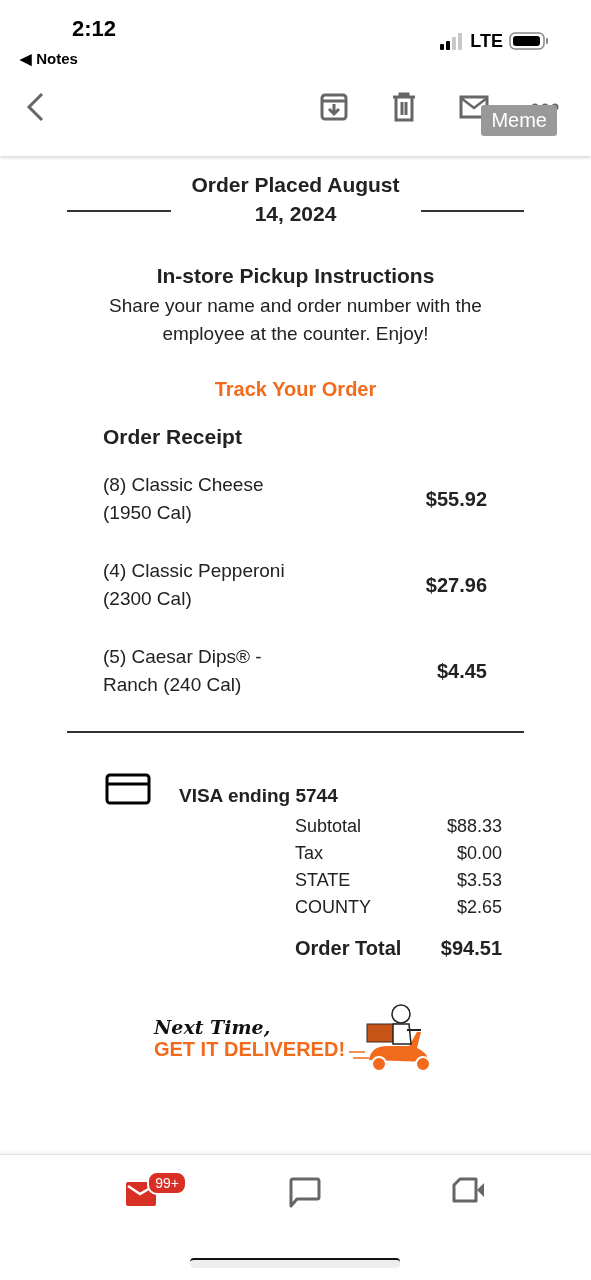 This screenshot has width=591, height=1280. Describe the element at coordinates (468, 1190) in the screenshot. I see `video-camera-icon` at that location.